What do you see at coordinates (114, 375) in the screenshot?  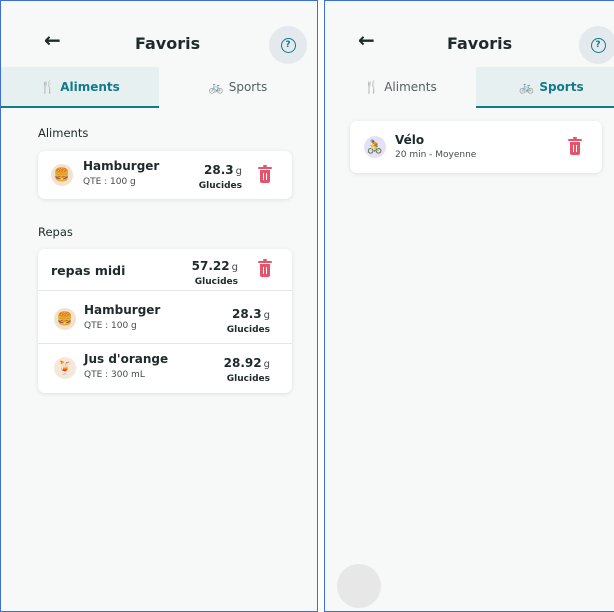 I see `food-quantity: QTE : 300 mL` at bounding box center [114, 375].